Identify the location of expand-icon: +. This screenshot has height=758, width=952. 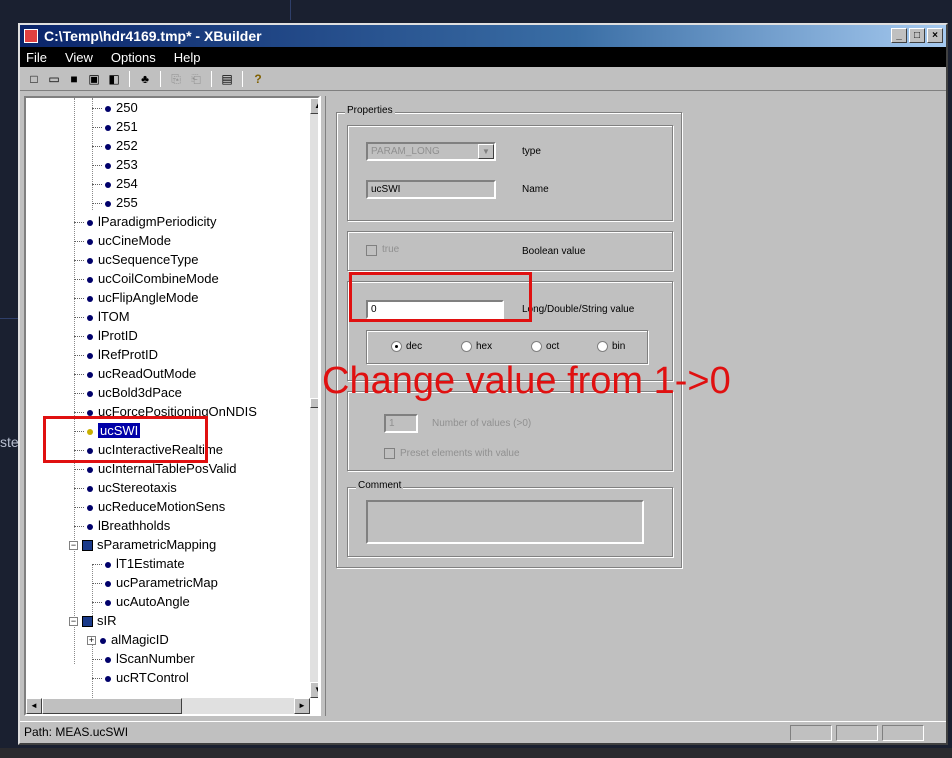
(91, 641).